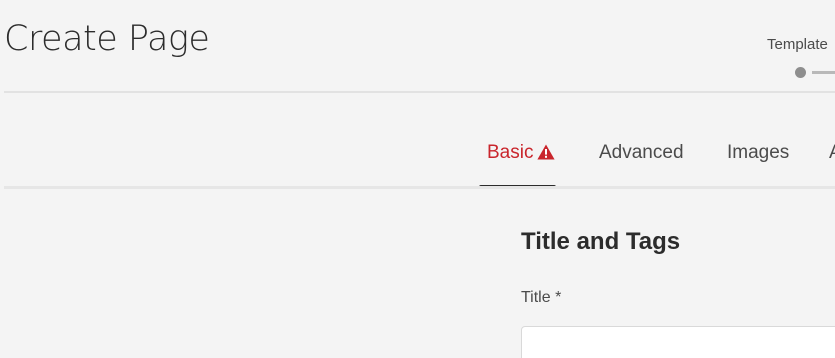 Image resolution: width=835 pixels, height=358 pixels. Describe the element at coordinates (797, 44) in the screenshot. I see `wizard-step-label-template: Template` at that location.